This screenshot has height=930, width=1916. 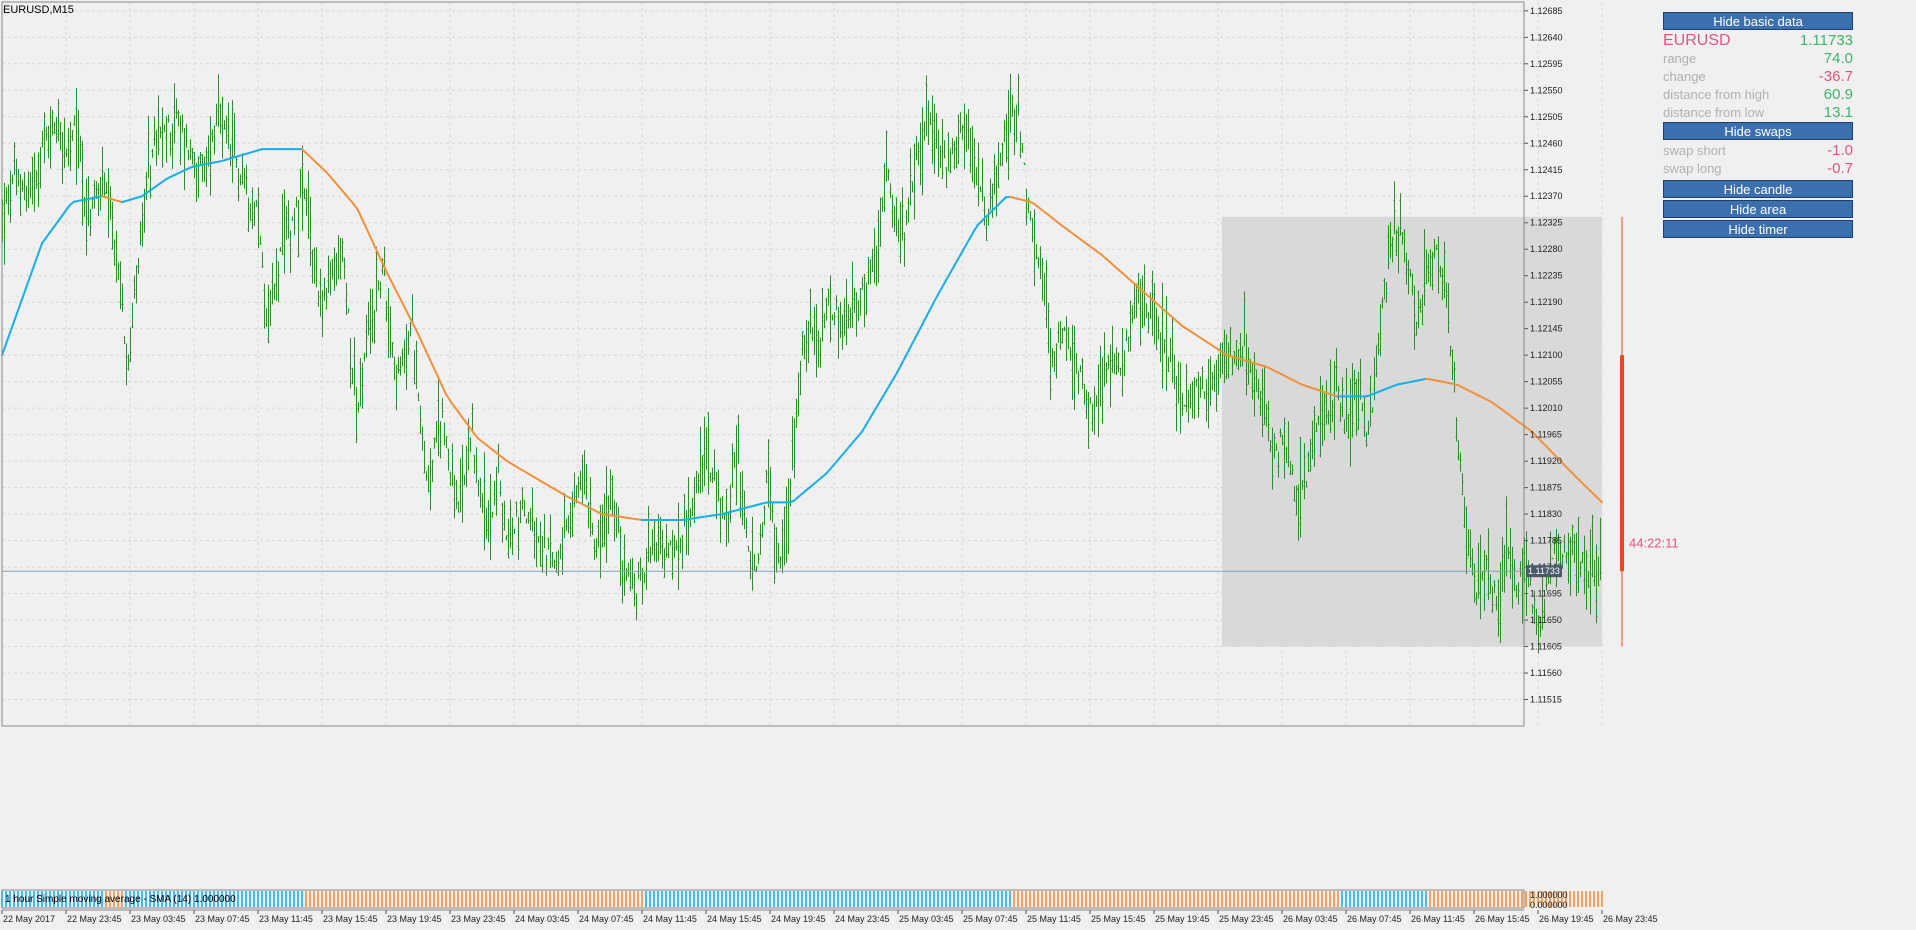 What do you see at coordinates (1692, 168) in the screenshot?
I see `swap-long-label: swap long` at bounding box center [1692, 168].